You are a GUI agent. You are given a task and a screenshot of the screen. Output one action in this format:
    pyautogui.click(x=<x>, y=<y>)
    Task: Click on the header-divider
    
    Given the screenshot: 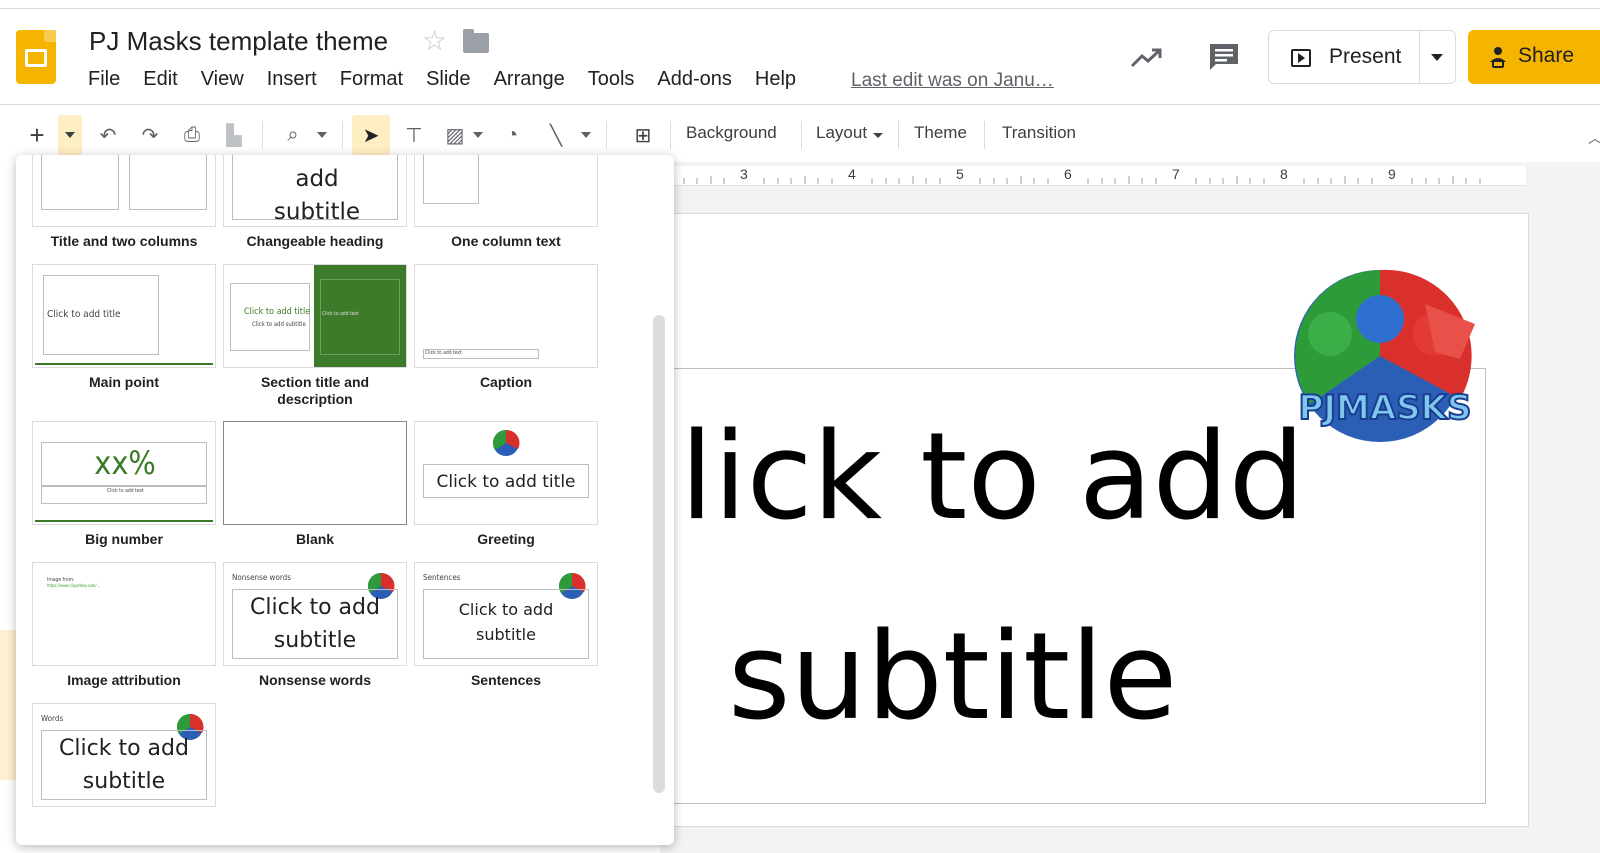 What is the action you would take?
    pyautogui.click(x=800, y=104)
    